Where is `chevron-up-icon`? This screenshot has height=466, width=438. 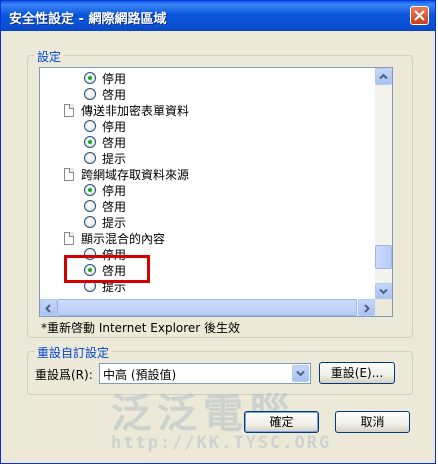
chevron-up-icon is located at coordinates (383, 76).